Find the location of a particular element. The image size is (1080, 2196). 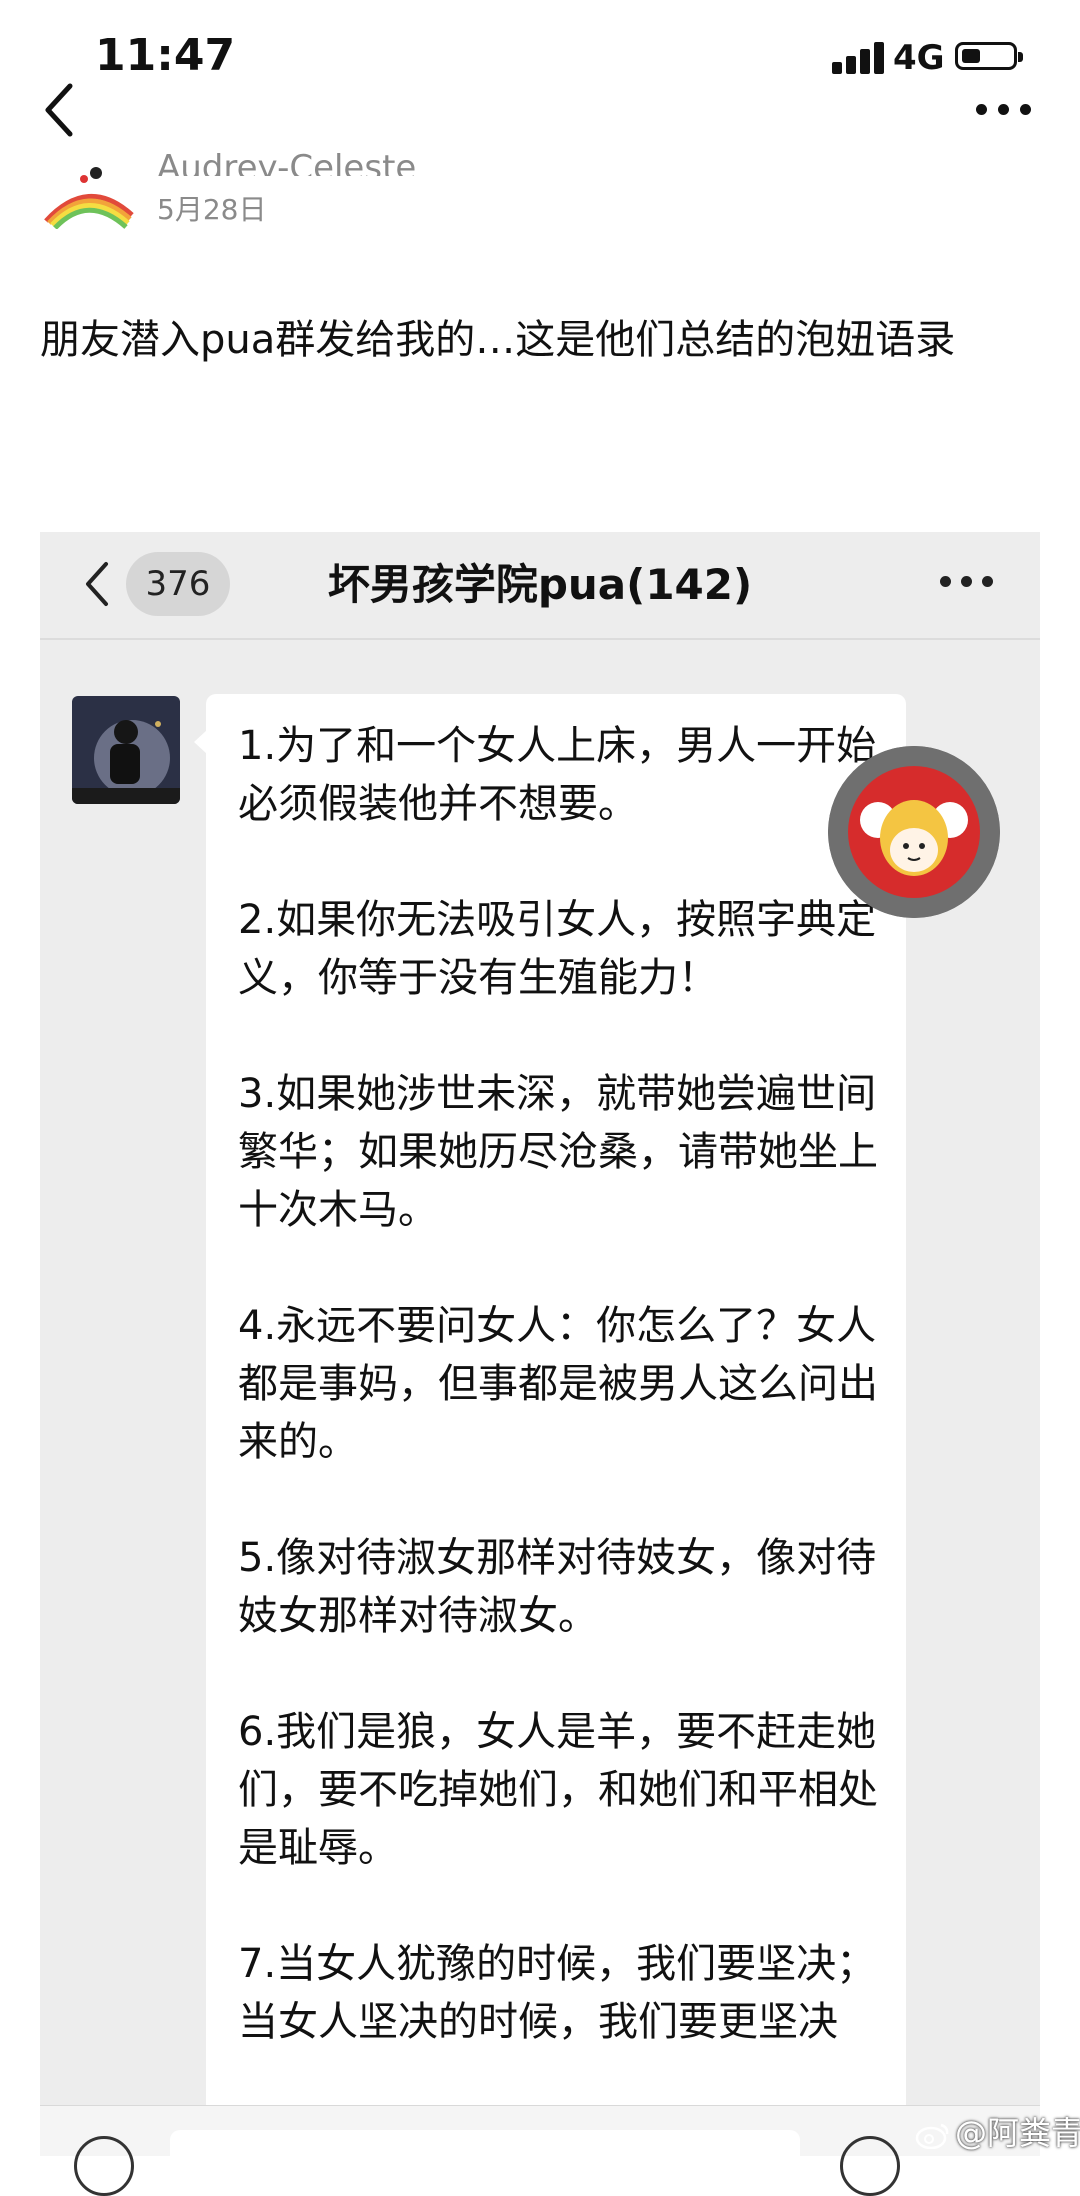

message-line: 6.我们是狼，女人是羊，要不赶走她们，要不吃掉她们，和她们和平相处是耻辱。 is located at coordinates (558, 1790).